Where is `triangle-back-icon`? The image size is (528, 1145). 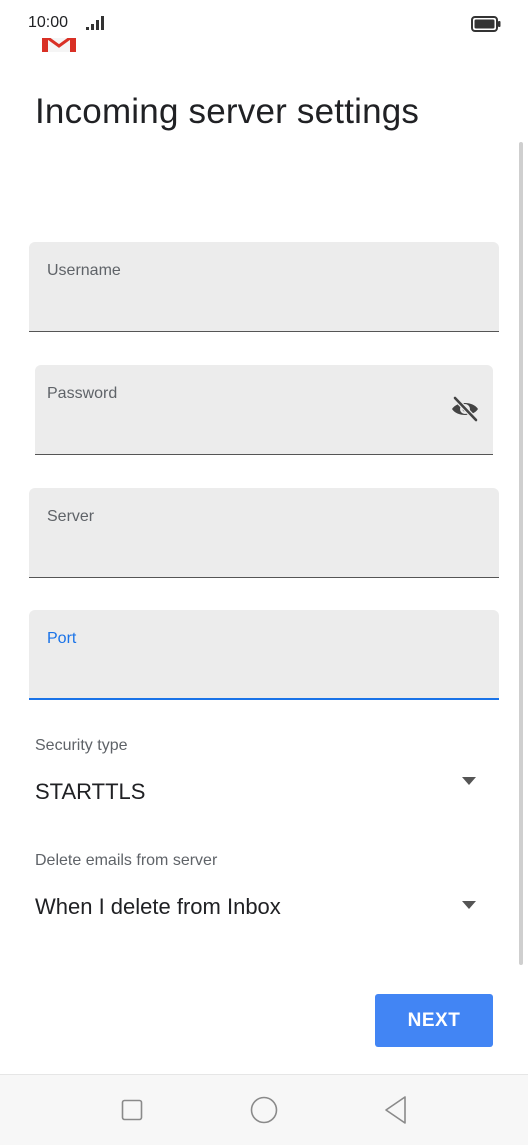 triangle-back-icon is located at coordinates (396, 1110).